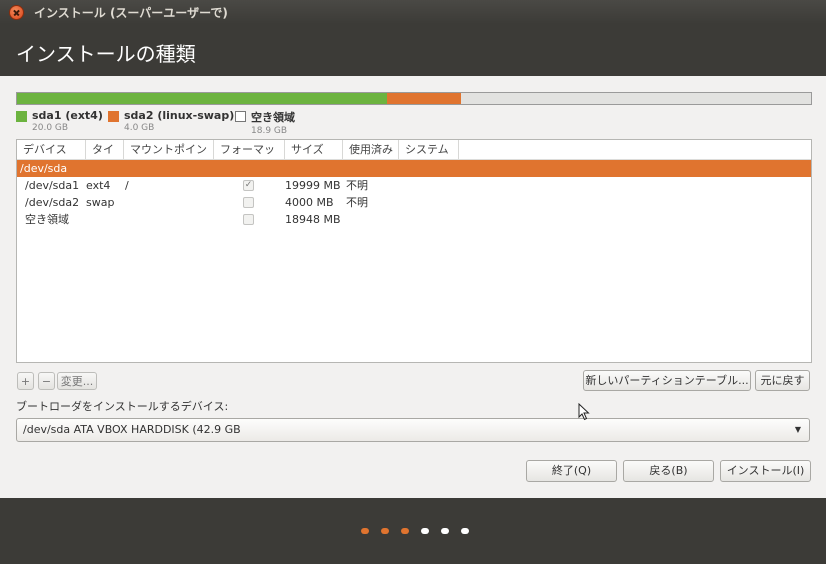 Image resolution: width=826 pixels, height=564 pixels. What do you see at coordinates (50, 128) in the screenshot?
I see `legend-size: 20.0 GB` at bounding box center [50, 128].